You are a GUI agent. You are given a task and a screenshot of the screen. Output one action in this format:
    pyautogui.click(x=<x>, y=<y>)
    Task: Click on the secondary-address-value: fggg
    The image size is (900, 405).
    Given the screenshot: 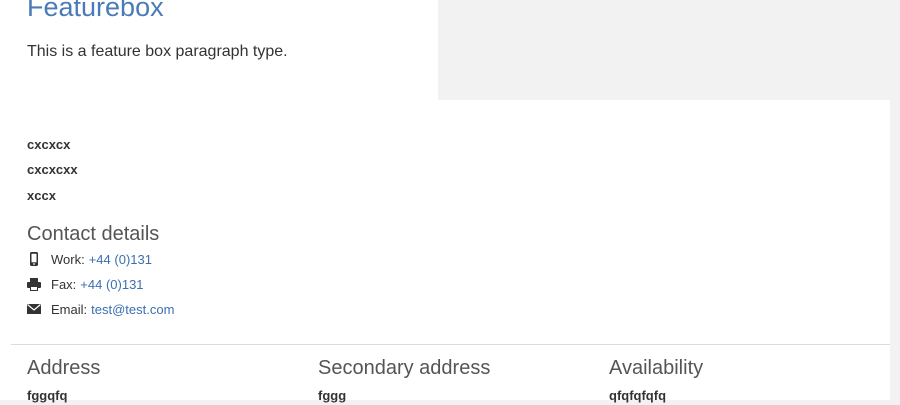 What is the action you would take?
    pyautogui.click(x=332, y=395)
    